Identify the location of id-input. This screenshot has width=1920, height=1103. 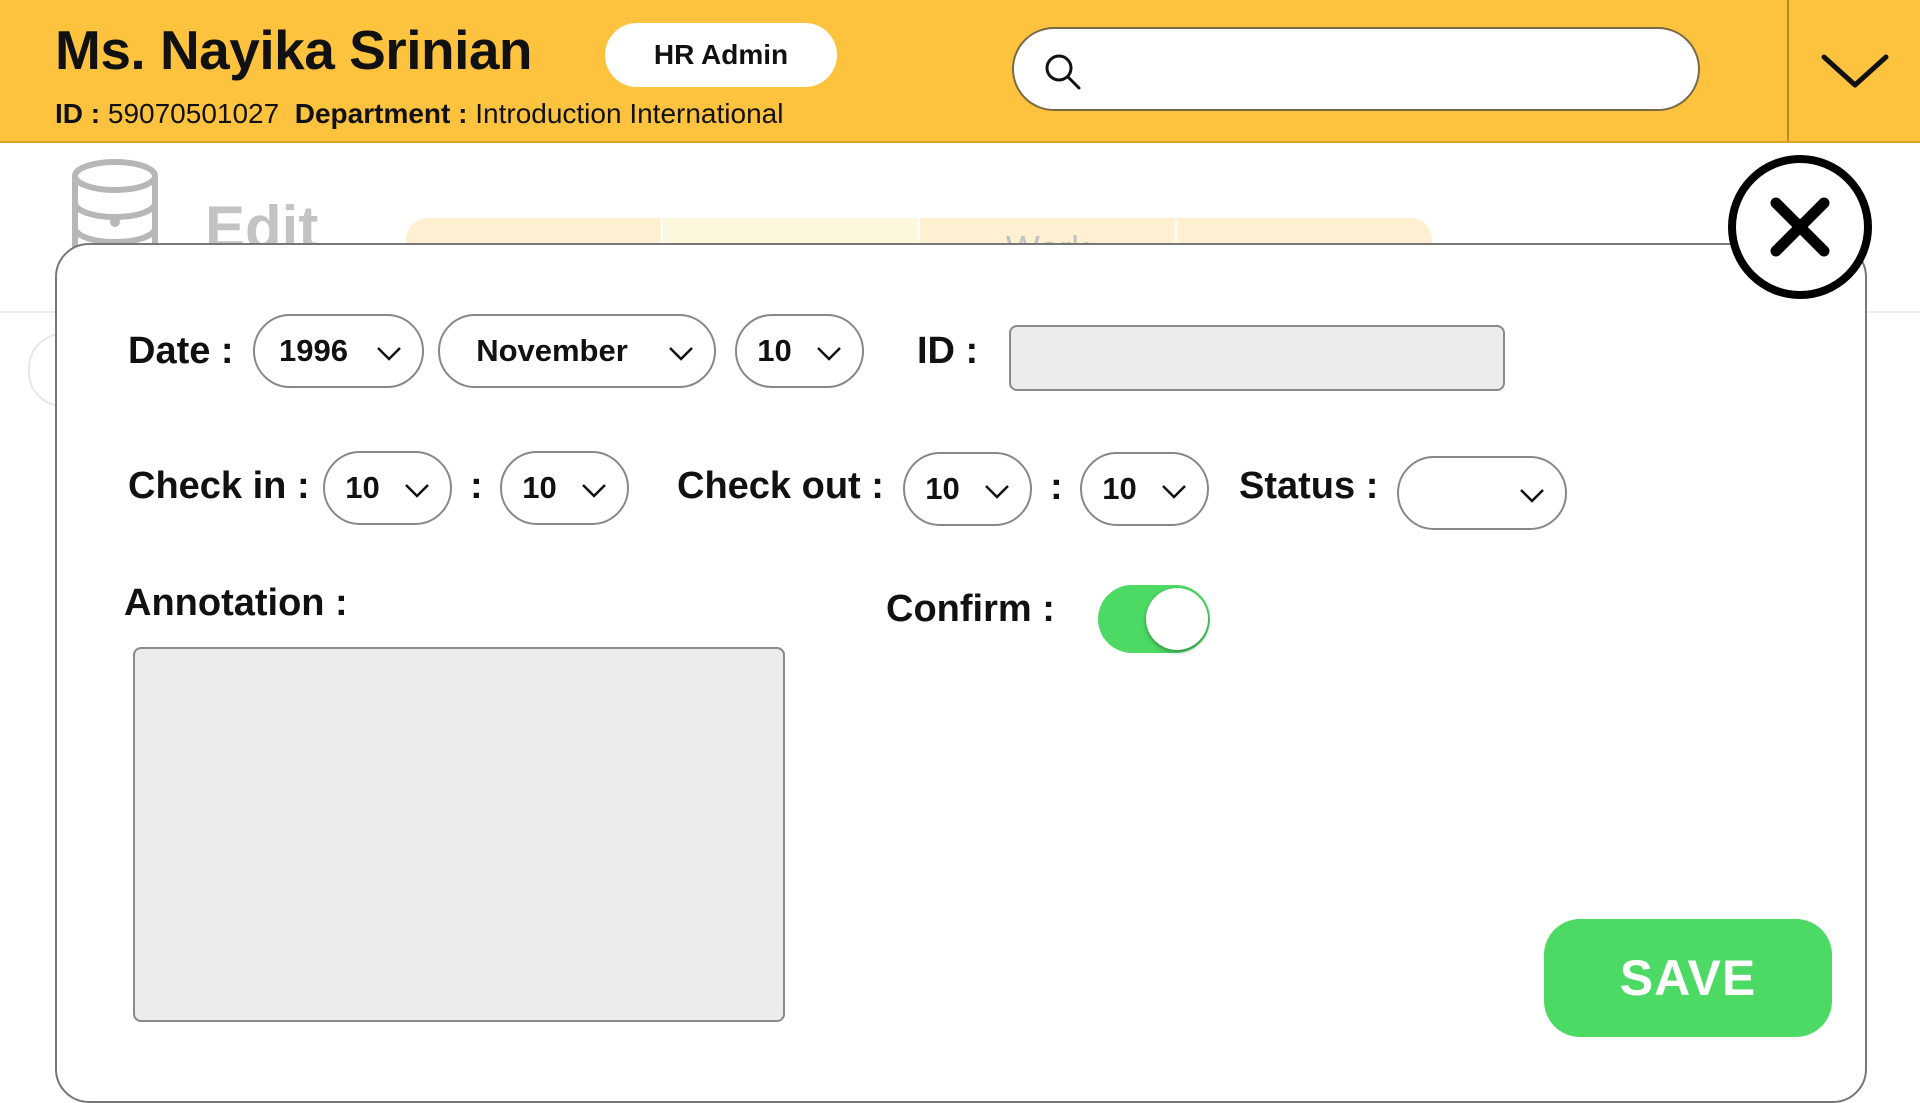
(1257, 358).